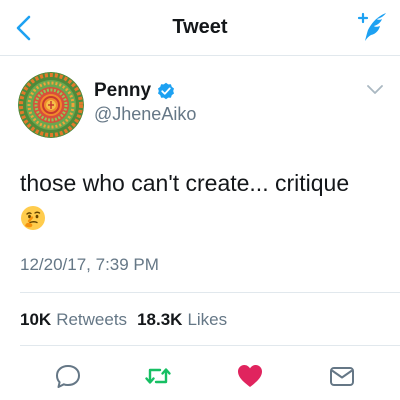 Image resolution: width=400 pixels, height=400 pixels. I want to click on retweets-count: 10K, so click(36, 319).